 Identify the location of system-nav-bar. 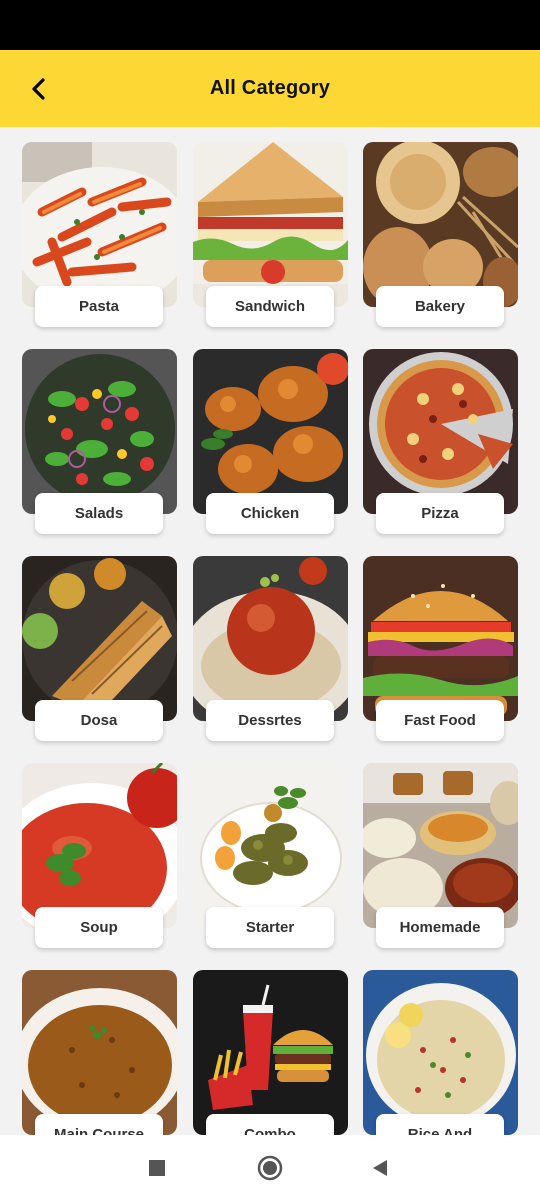
(270, 1167).